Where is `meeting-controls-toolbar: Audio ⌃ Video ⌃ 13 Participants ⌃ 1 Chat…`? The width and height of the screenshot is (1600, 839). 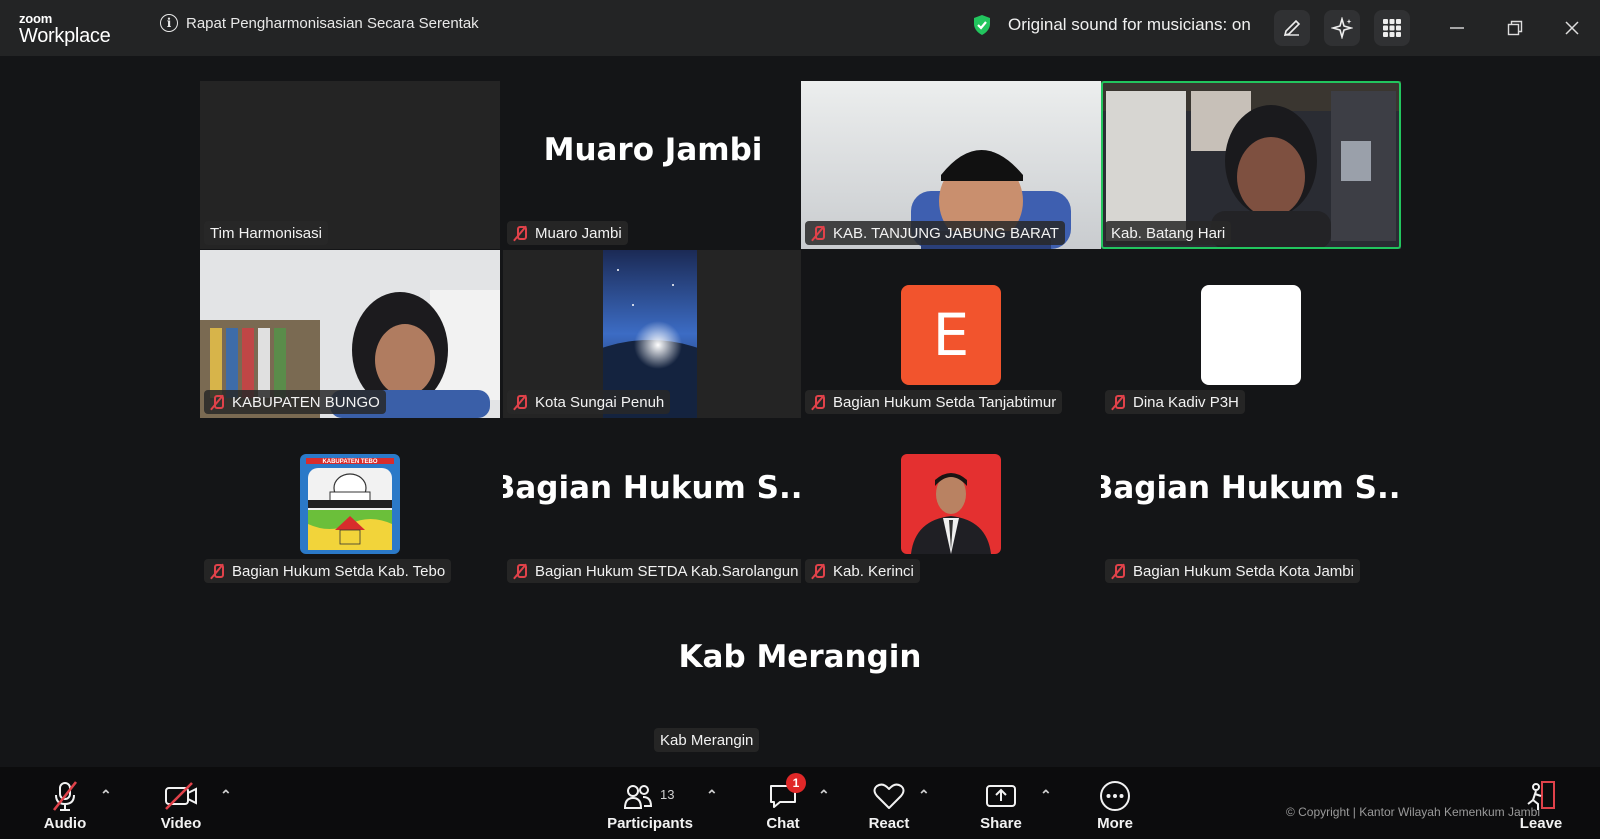 meeting-controls-toolbar: Audio ⌃ Video ⌃ 13 Participants ⌃ 1 Chat… is located at coordinates (800, 803).